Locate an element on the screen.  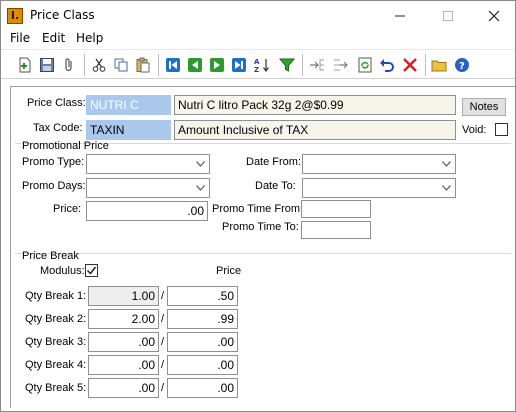
qty-break-5-qty-field: .00 is located at coordinates (123, 388).